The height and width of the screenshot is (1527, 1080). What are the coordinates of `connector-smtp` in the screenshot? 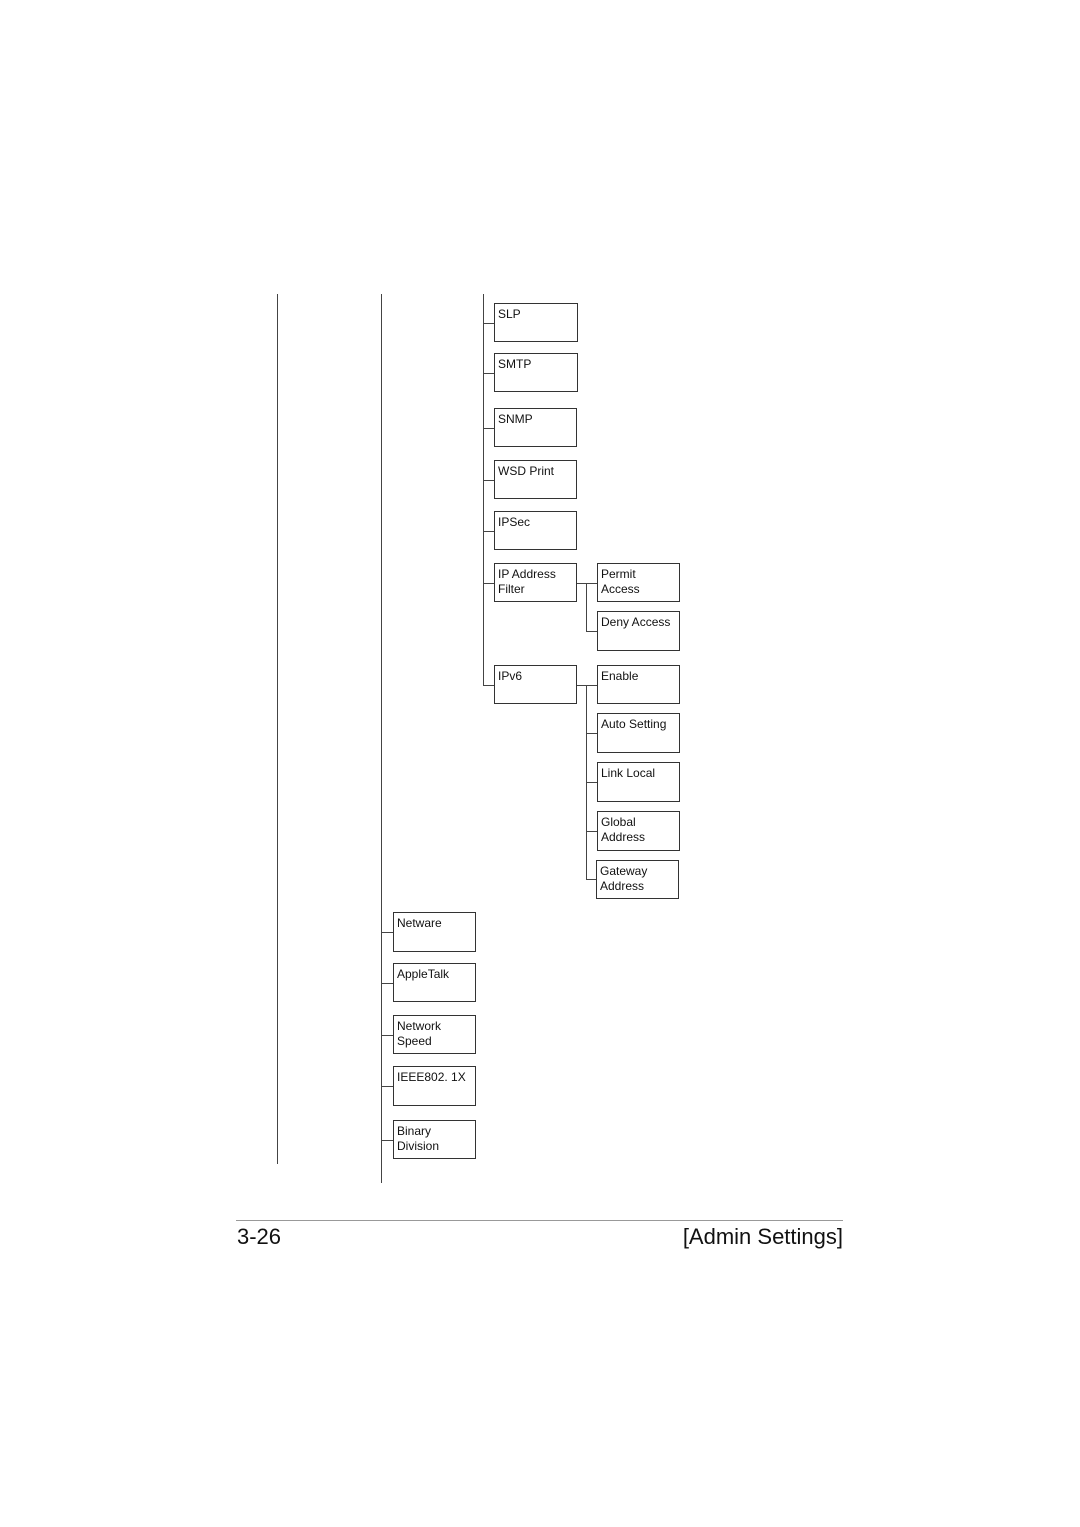 It's located at (488, 373).